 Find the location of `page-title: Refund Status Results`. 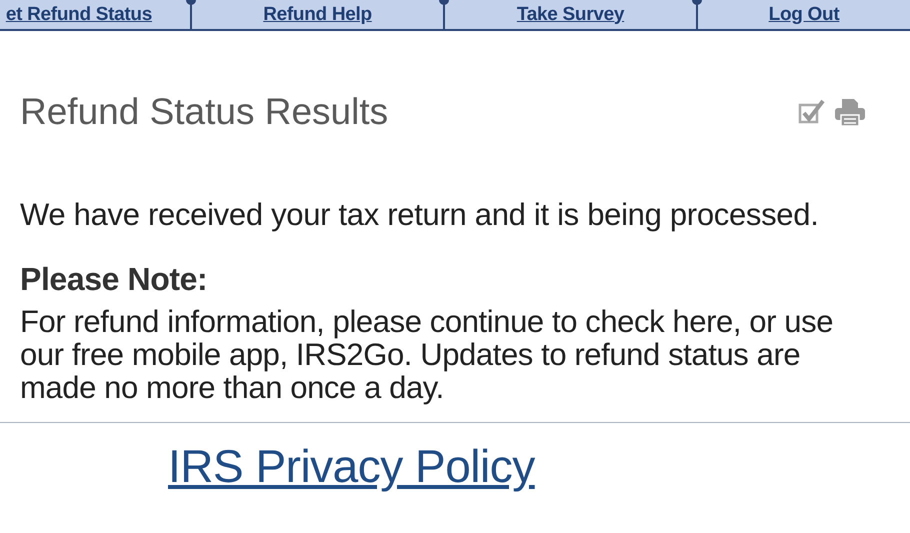

page-title: Refund Status Results is located at coordinates (204, 112).